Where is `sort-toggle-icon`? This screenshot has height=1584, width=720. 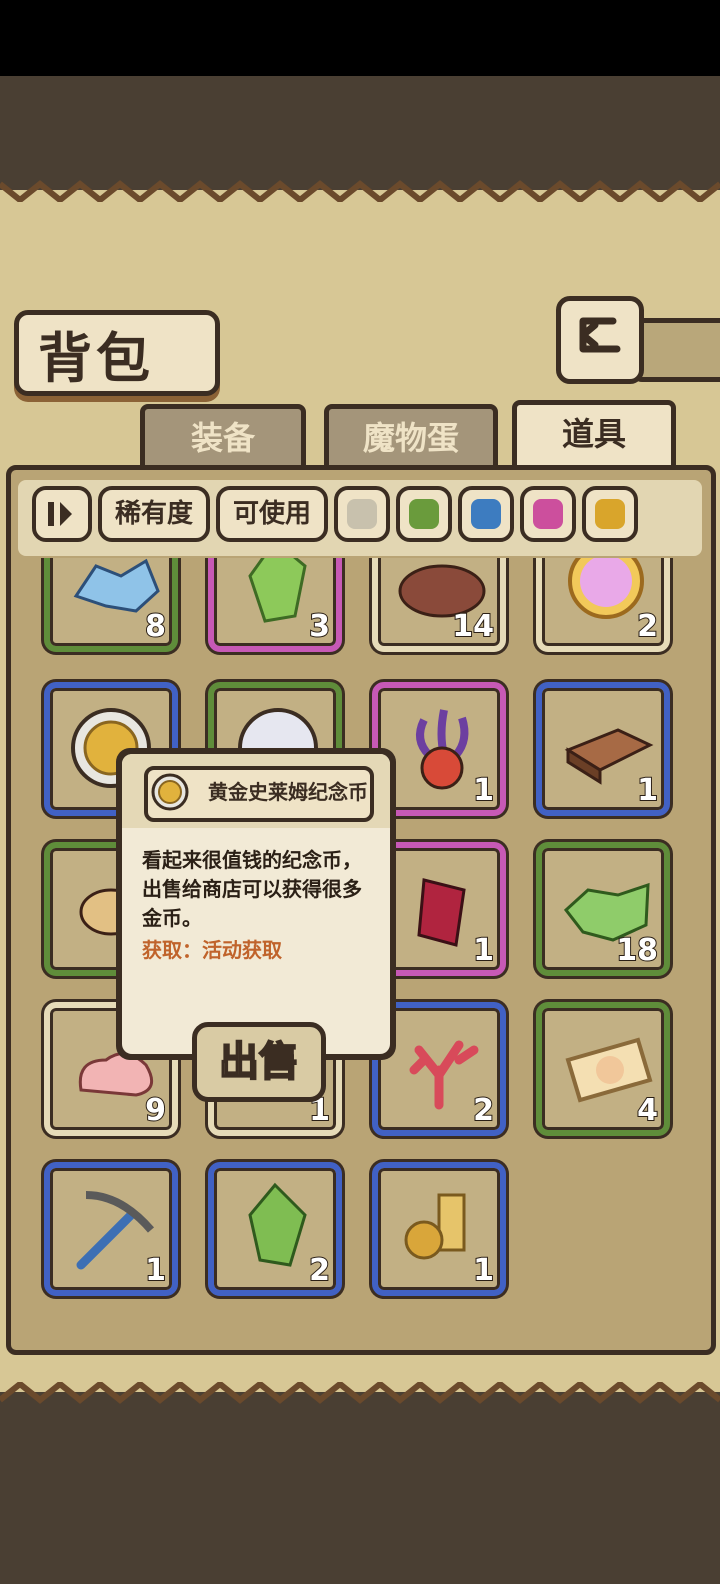 sort-toggle-icon is located at coordinates (60, 514).